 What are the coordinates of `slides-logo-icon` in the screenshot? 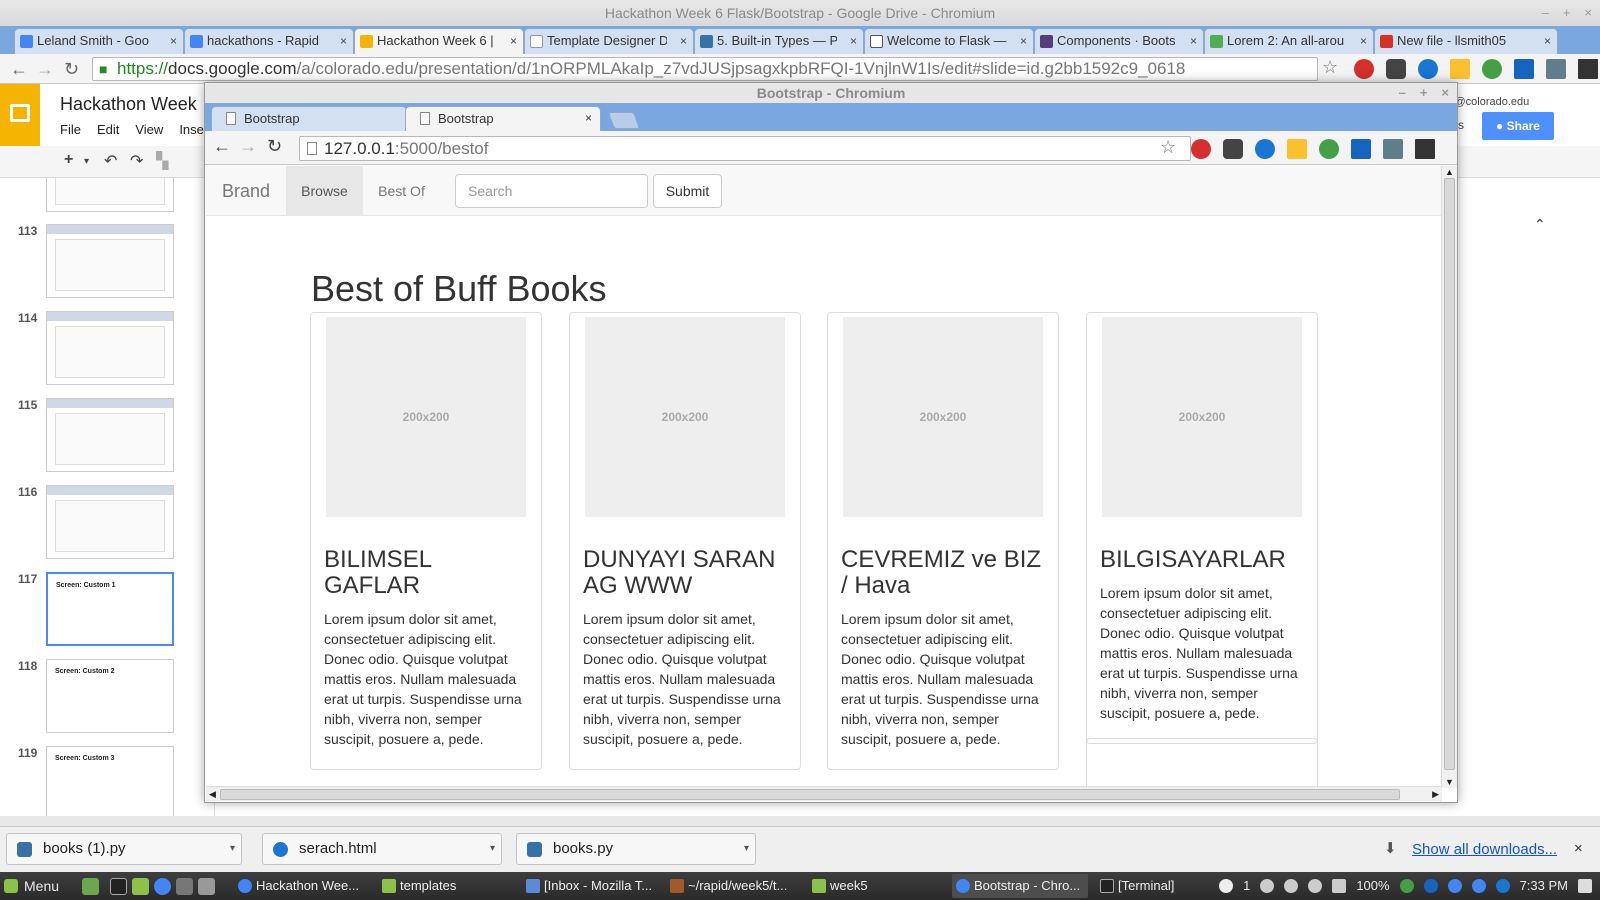 It's located at (20, 115).